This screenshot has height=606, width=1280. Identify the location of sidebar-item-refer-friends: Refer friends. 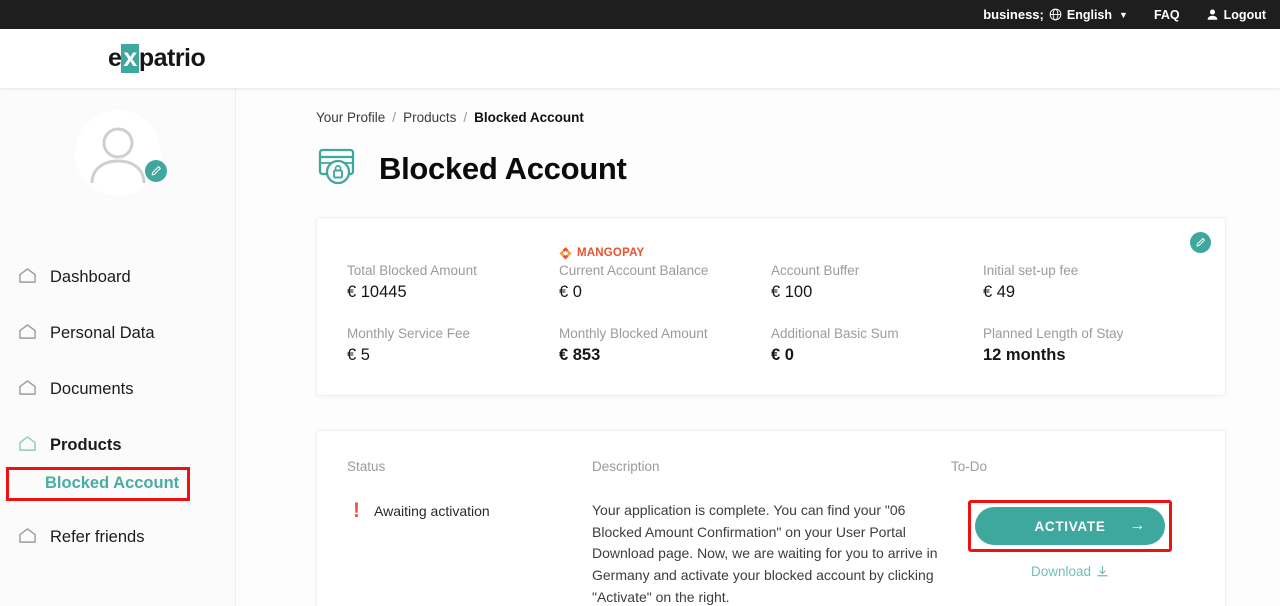
(117, 537).